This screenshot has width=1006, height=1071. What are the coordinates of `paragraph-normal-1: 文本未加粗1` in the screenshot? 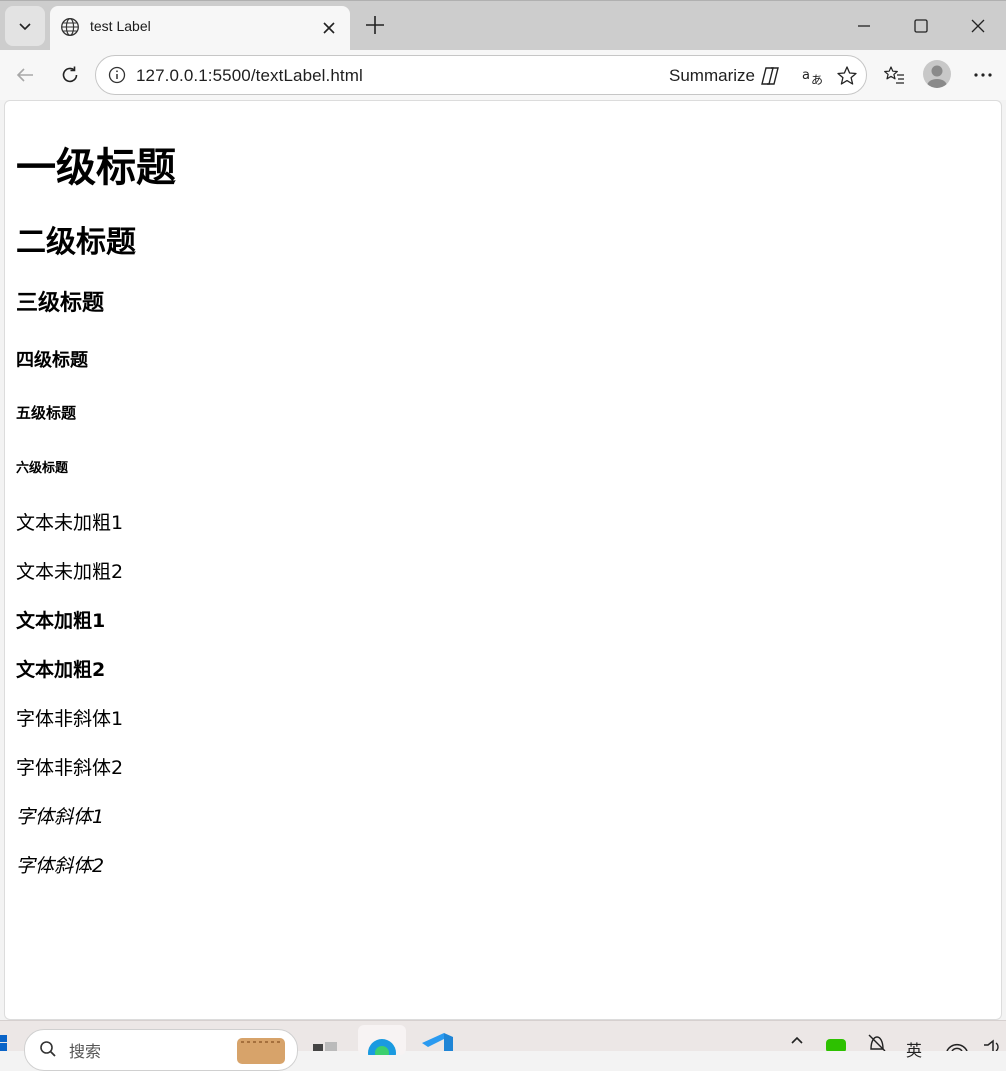 It's located at (70, 523).